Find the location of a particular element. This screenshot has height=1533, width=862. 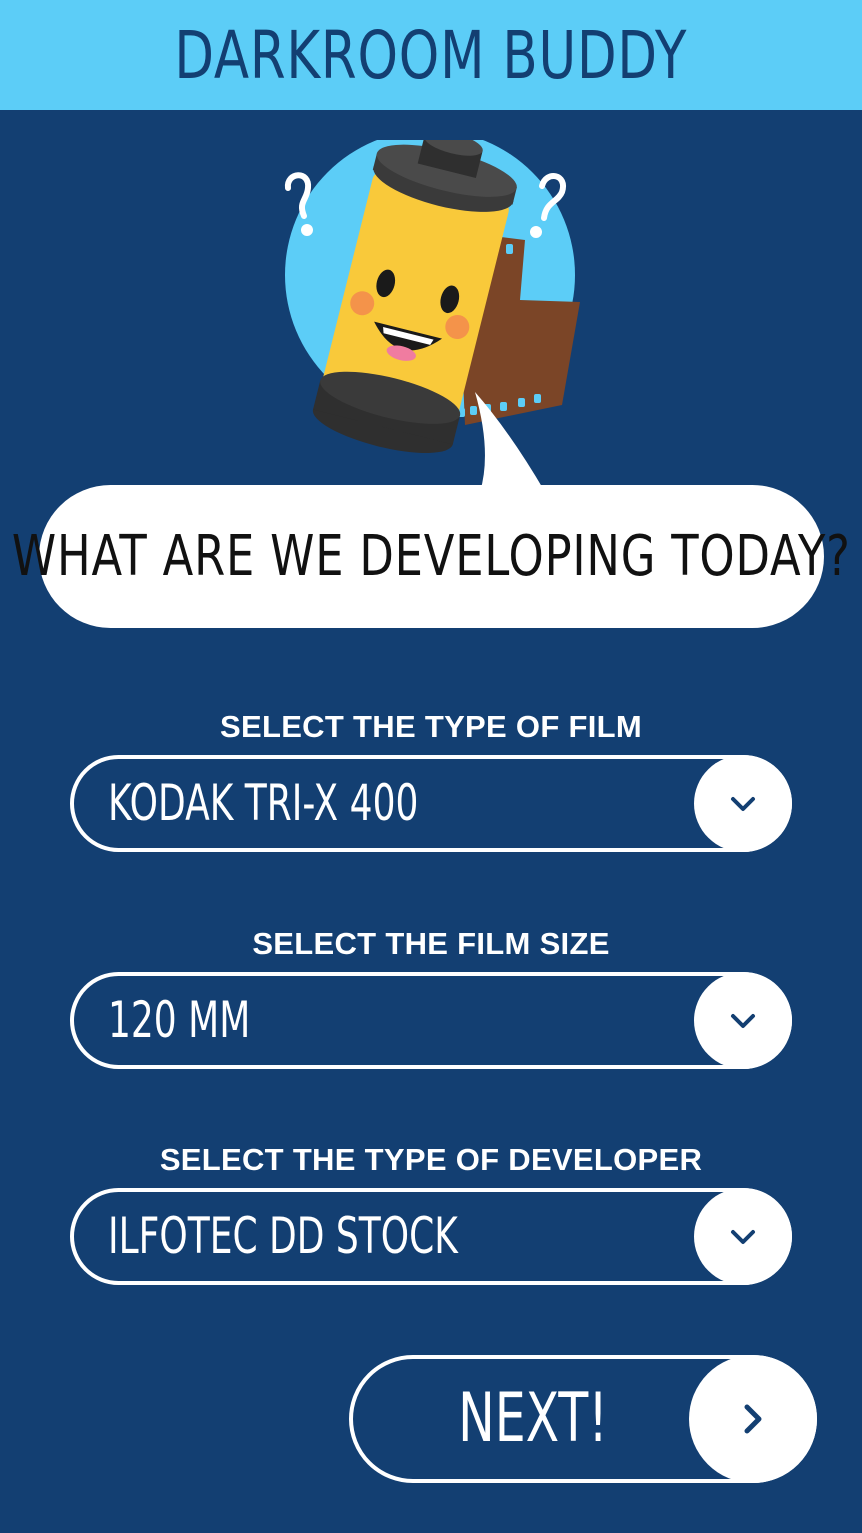

app-header: DARKROOM BUDDY is located at coordinates (431, 55).